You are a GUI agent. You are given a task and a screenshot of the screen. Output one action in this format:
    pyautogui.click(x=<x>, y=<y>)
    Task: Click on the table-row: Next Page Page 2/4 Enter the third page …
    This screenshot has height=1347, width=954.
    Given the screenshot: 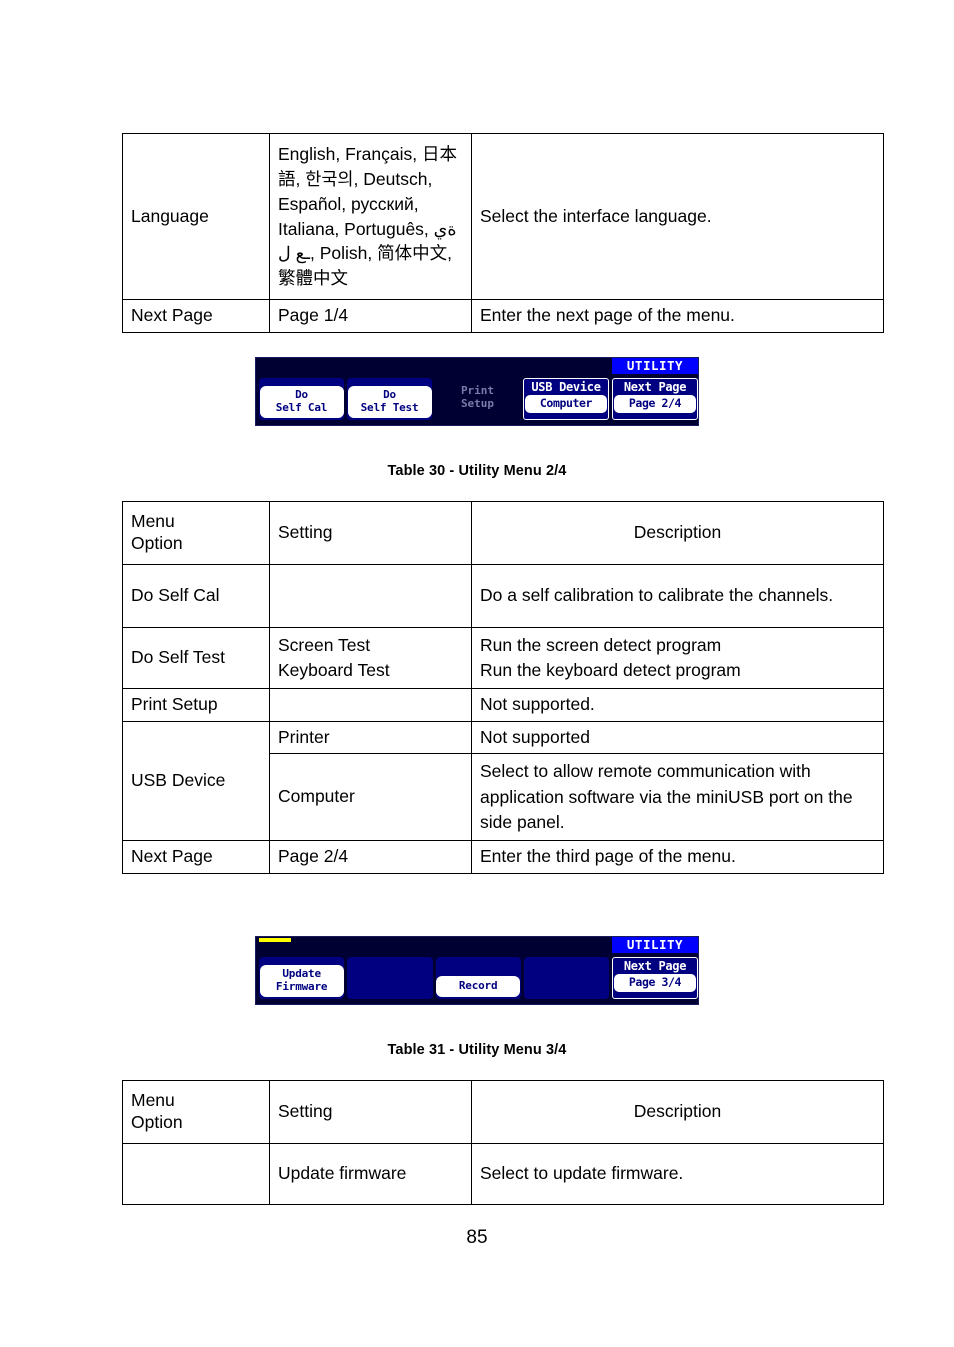 What is the action you would take?
    pyautogui.click(x=503, y=857)
    